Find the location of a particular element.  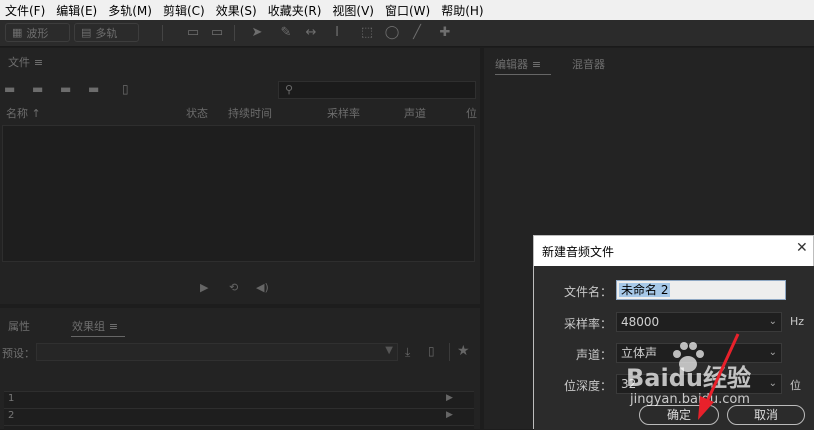

column-duration: 持续时间 is located at coordinates (250, 114).